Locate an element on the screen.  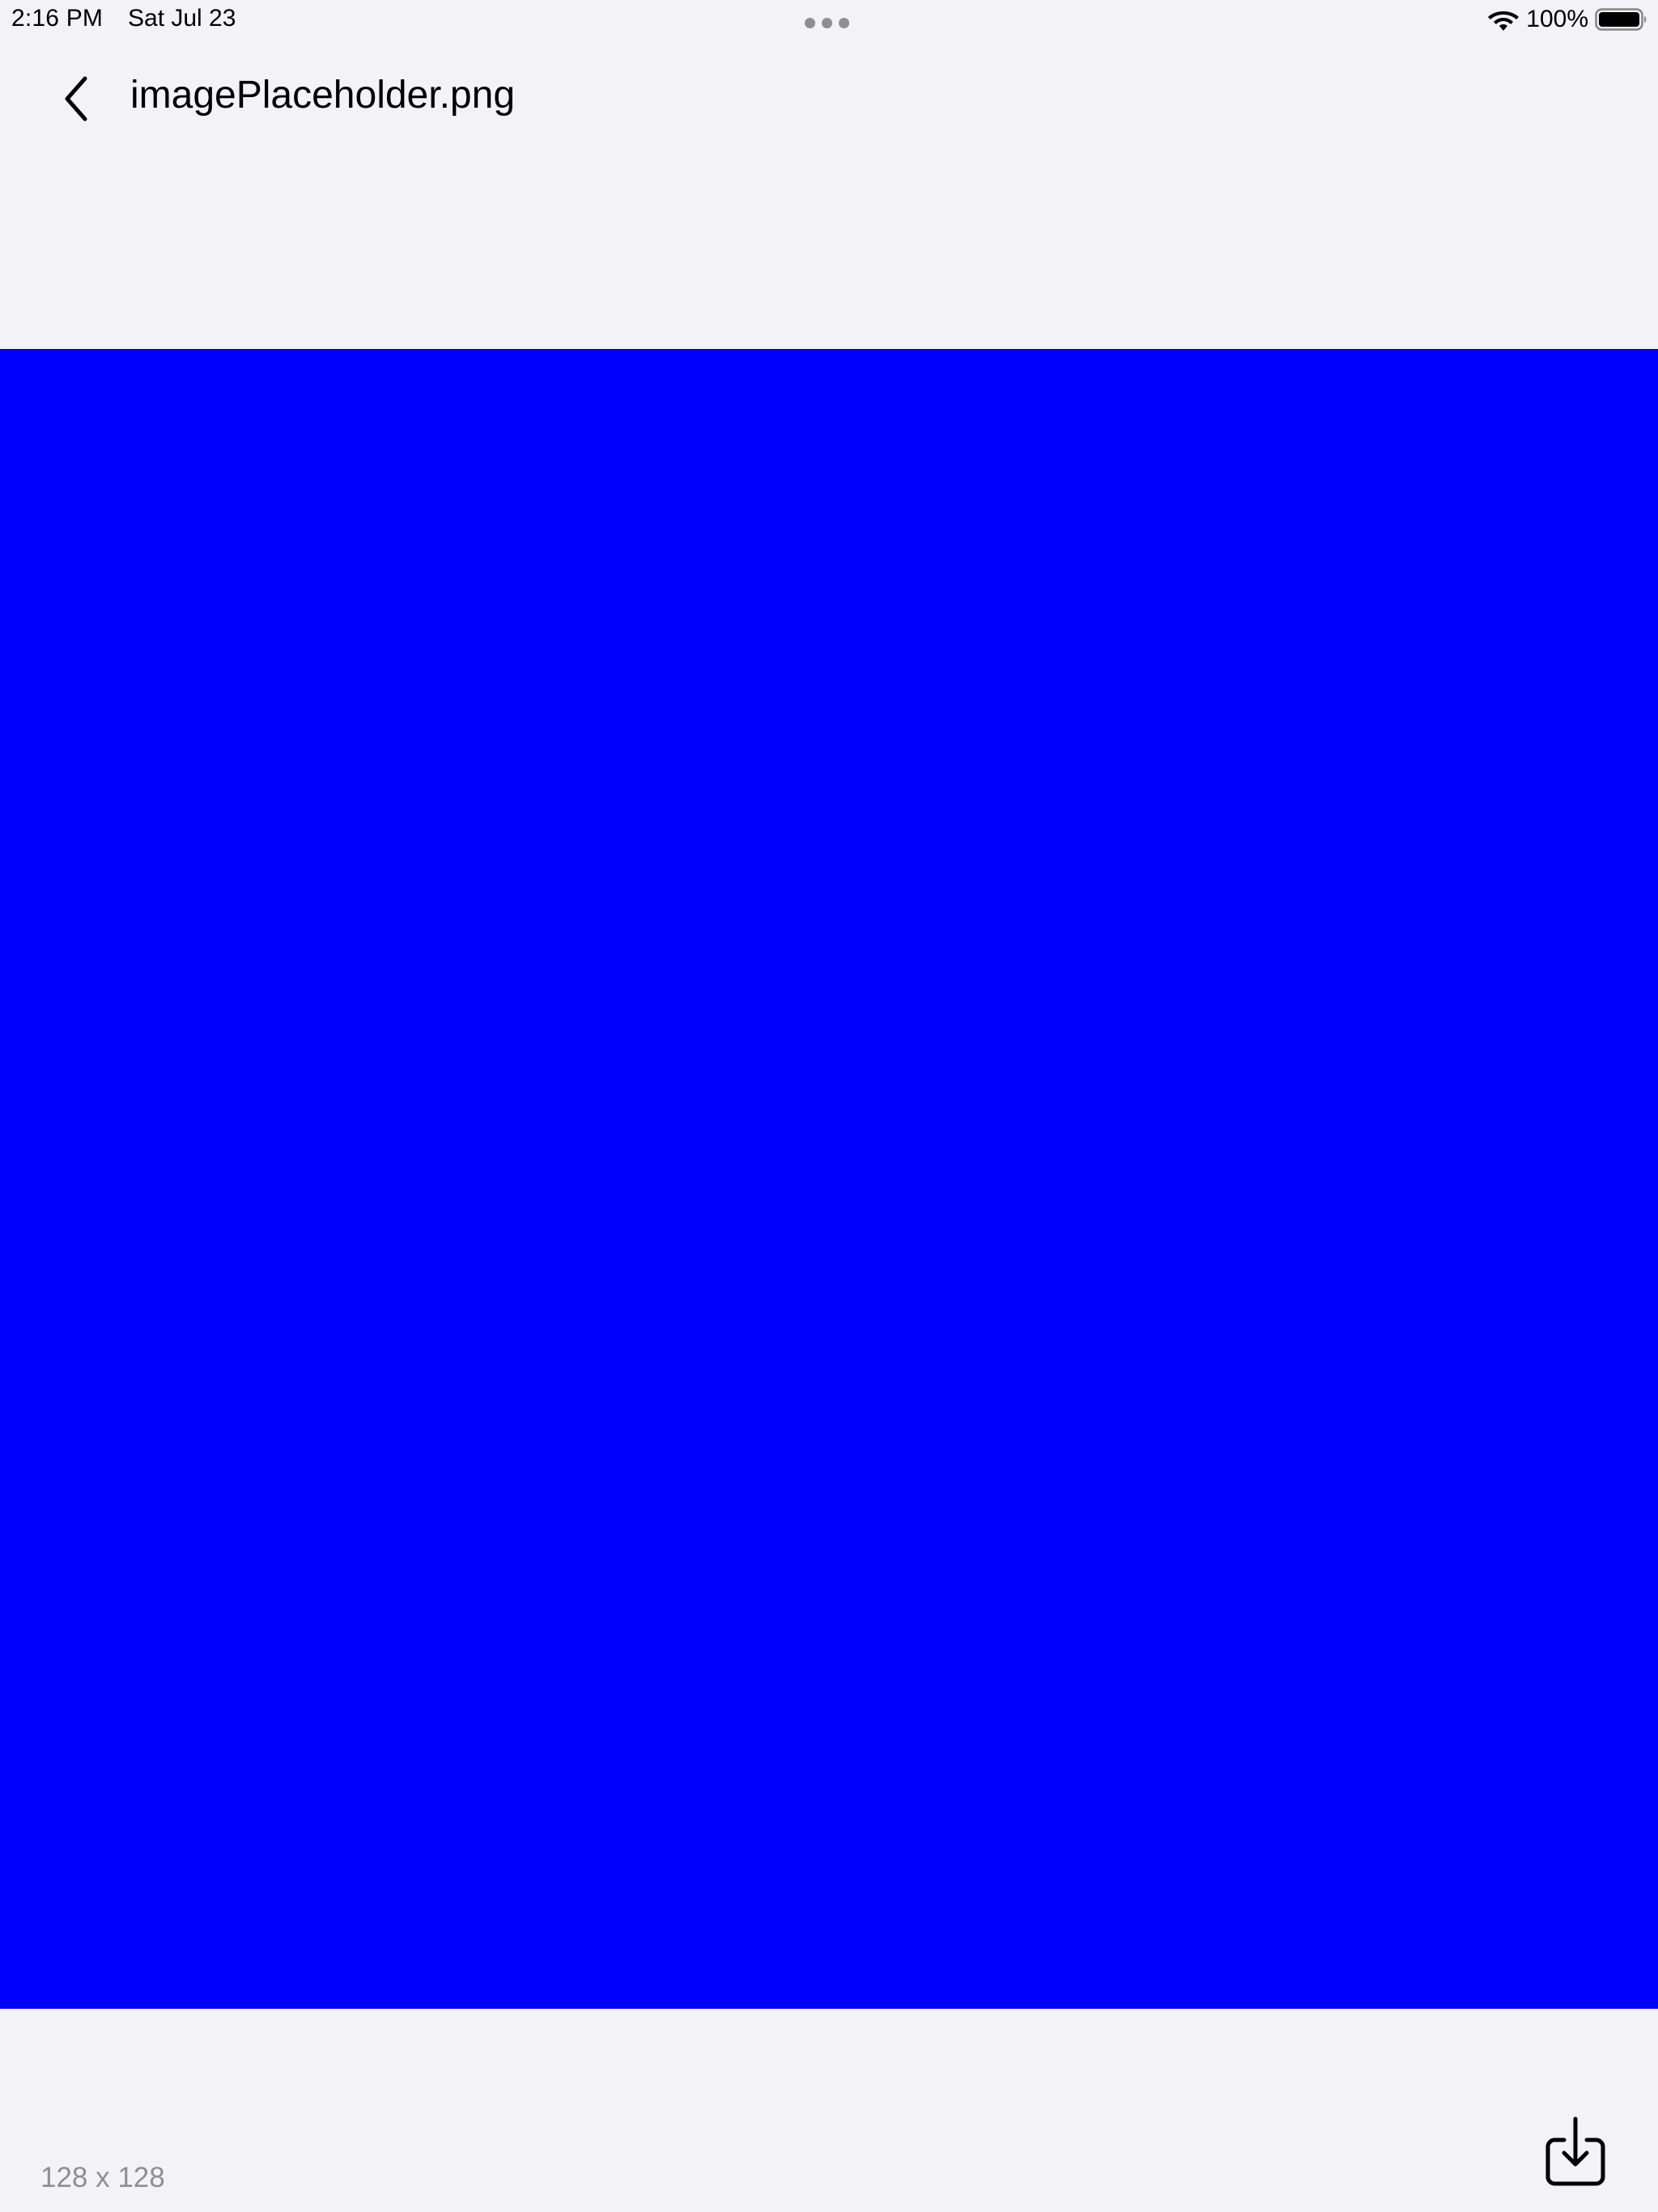
save-to-device-button is located at coordinates (1575, 2154).